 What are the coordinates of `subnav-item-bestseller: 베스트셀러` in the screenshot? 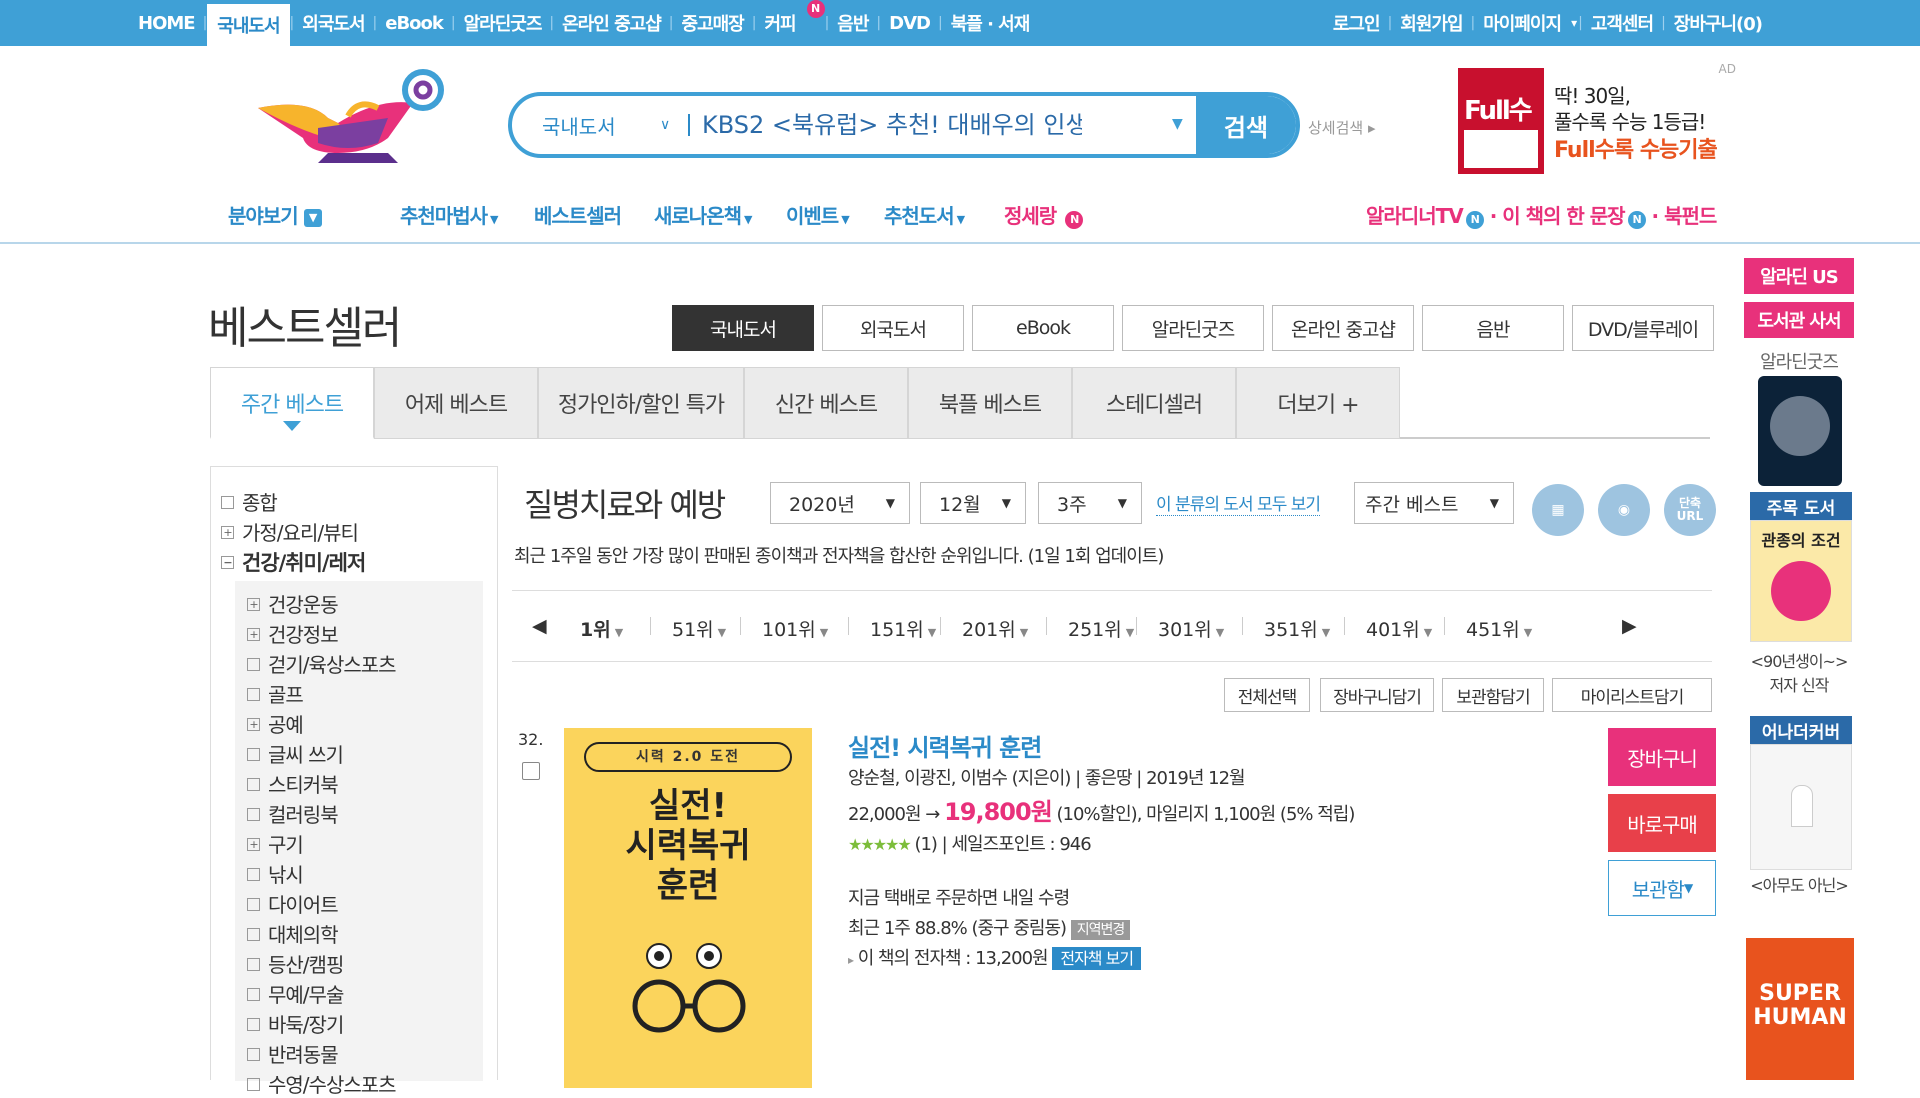 It's located at (578, 214).